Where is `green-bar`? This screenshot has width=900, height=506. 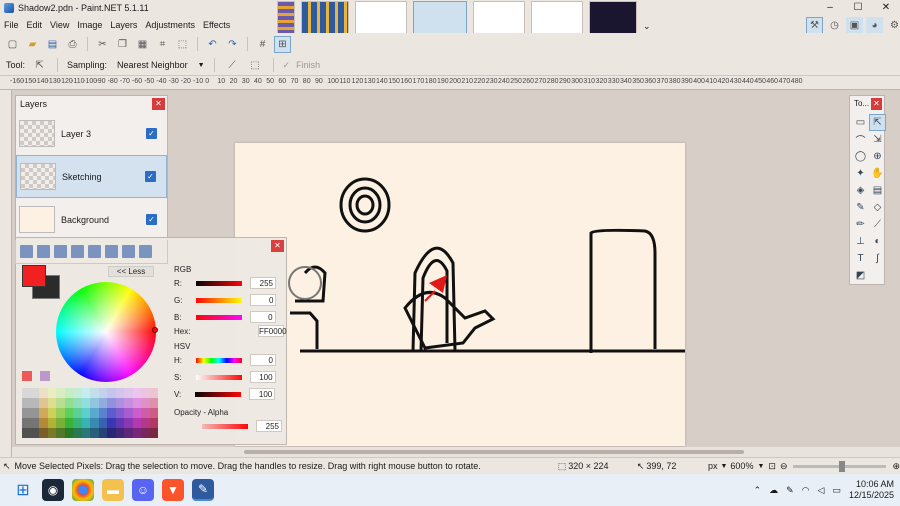
green-bar is located at coordinates (219, 300).